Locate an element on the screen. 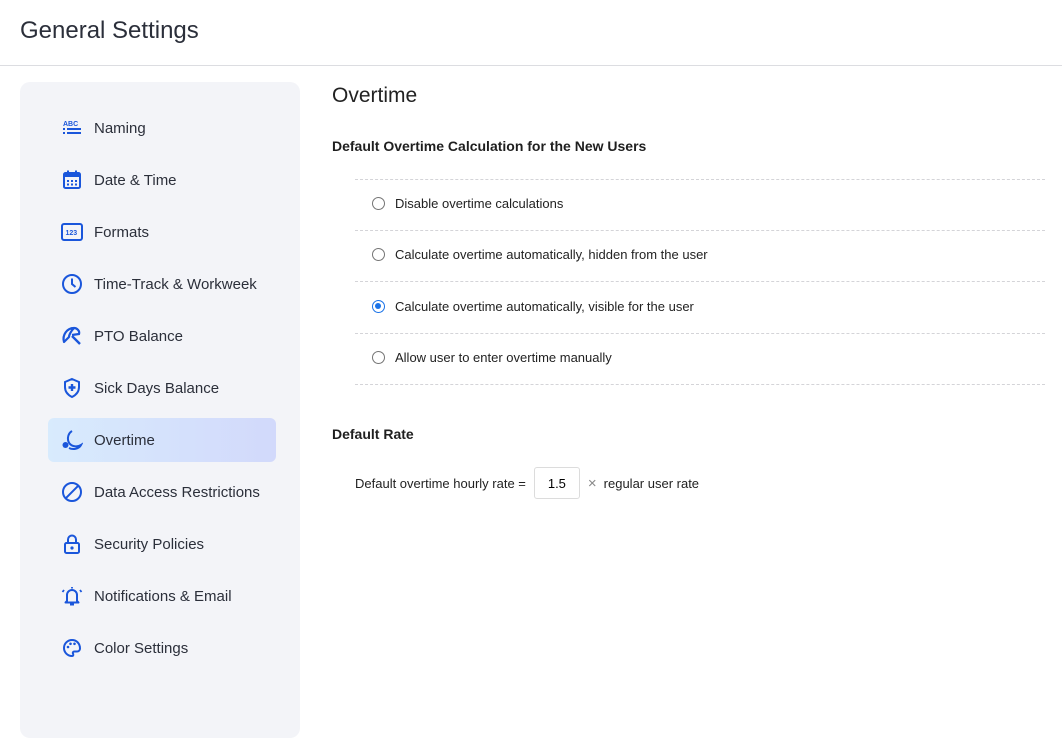 The width and height of the screenshot is (1062, 750). sidebar-item-security-policies: Security Policies is located at coordinates (162, 544).